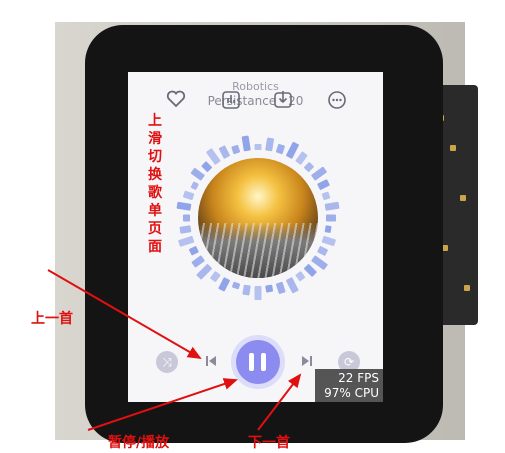 This screenshot has height=453, width=505. What do you see at coordinates (162, 404) in the screenshot?
I see `arrow-to-play` at bounding box center [162, 404].